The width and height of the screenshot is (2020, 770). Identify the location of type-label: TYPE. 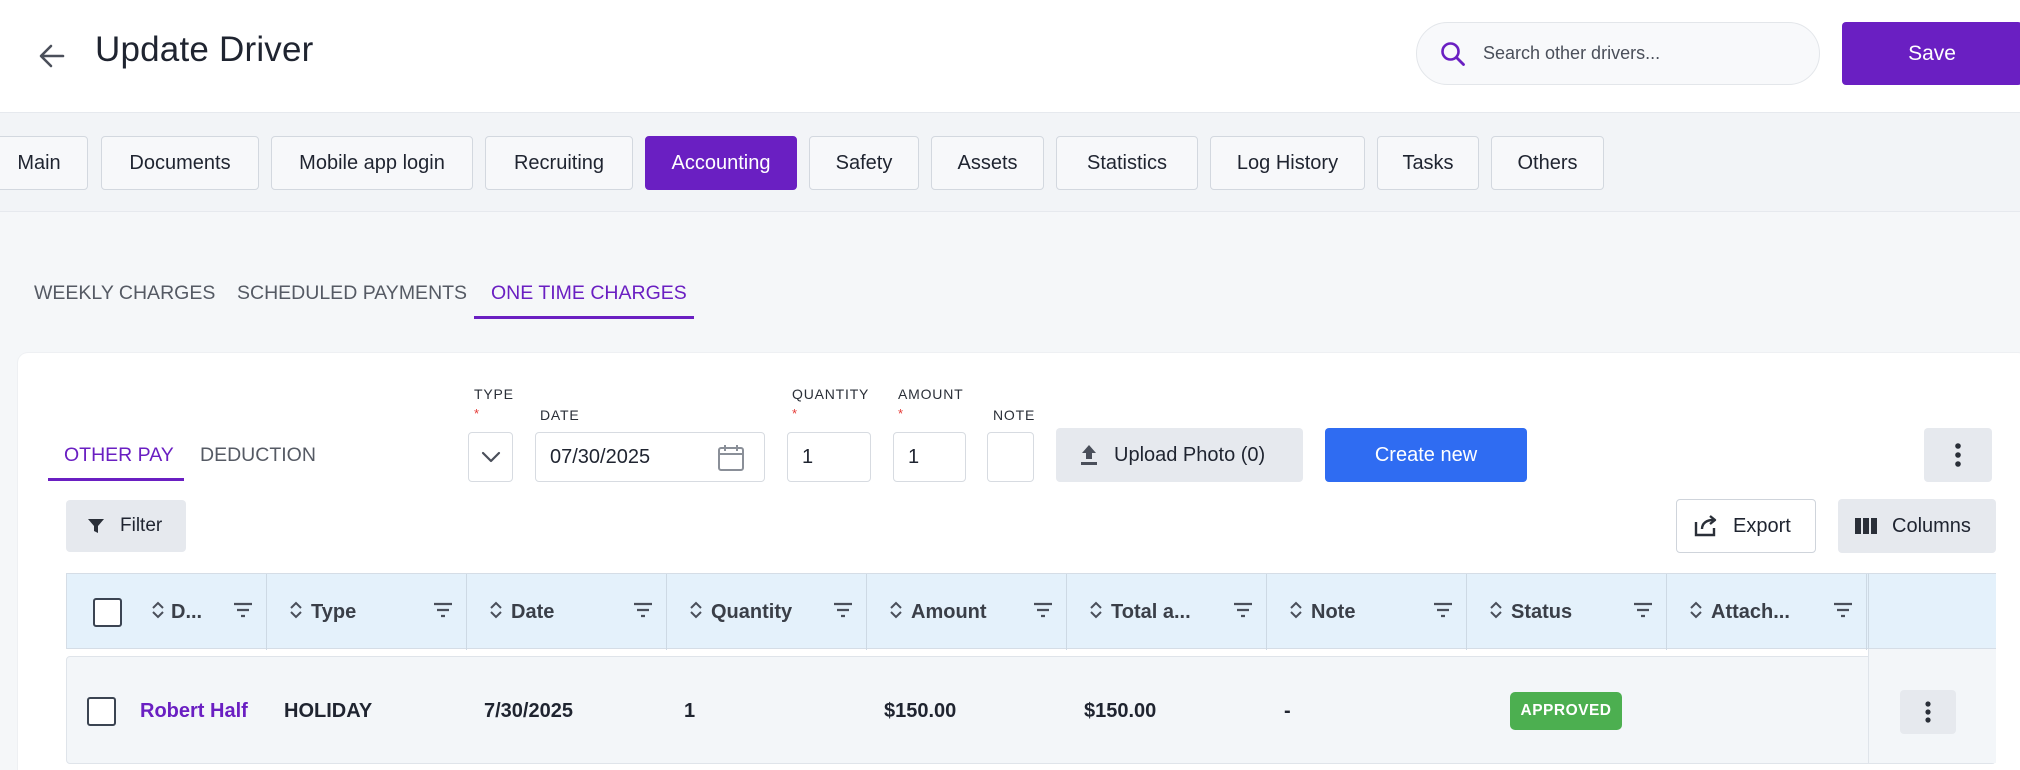
(494, 394).